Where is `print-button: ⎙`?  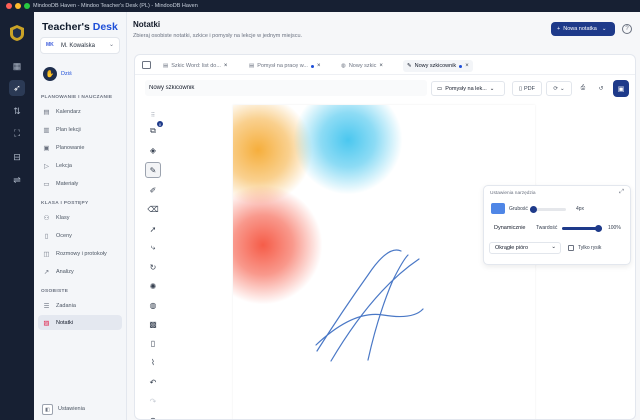
print-button: ⎙ is located at coordinates (583, 88).